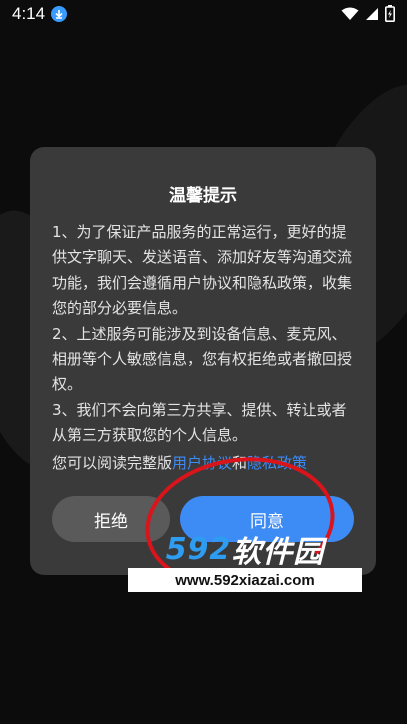 This screenshot has width=407, height=724. I want to click on dialog-title: 温馨提示, so click(203, 196).